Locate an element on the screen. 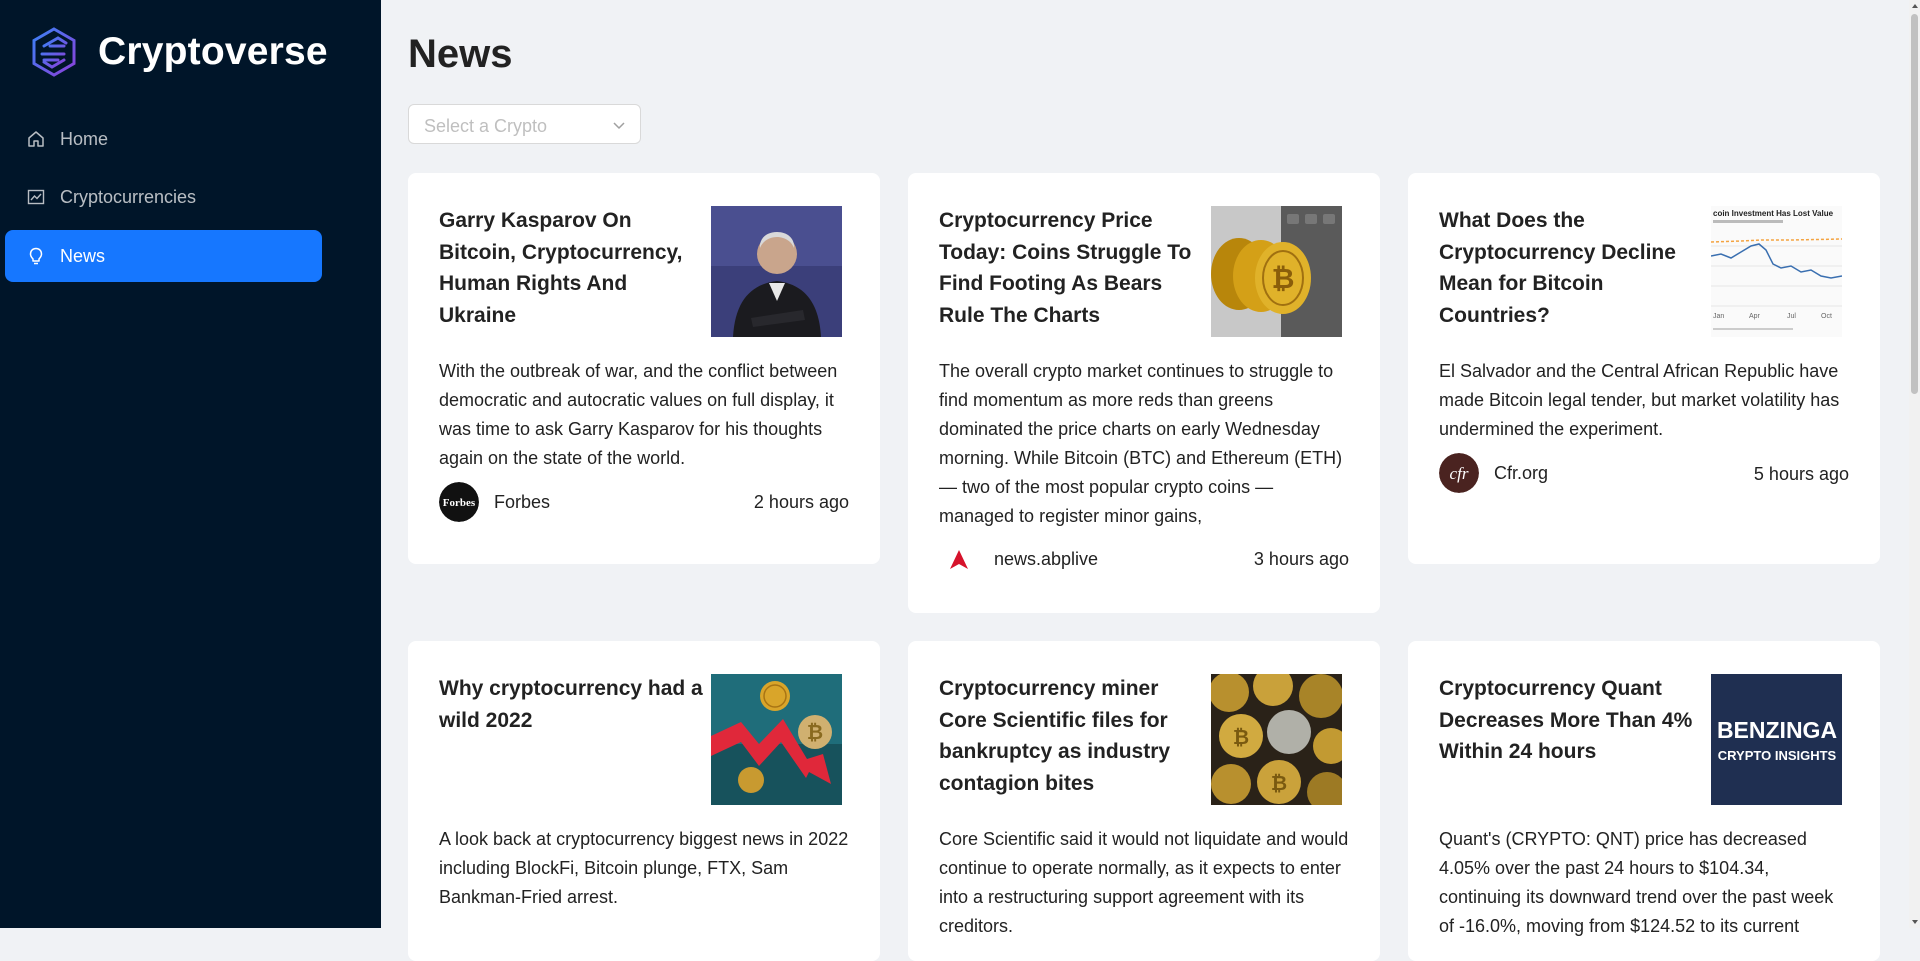 This screenshot has height=961, width=1920. home-icon is located at coordinates (36, 139).